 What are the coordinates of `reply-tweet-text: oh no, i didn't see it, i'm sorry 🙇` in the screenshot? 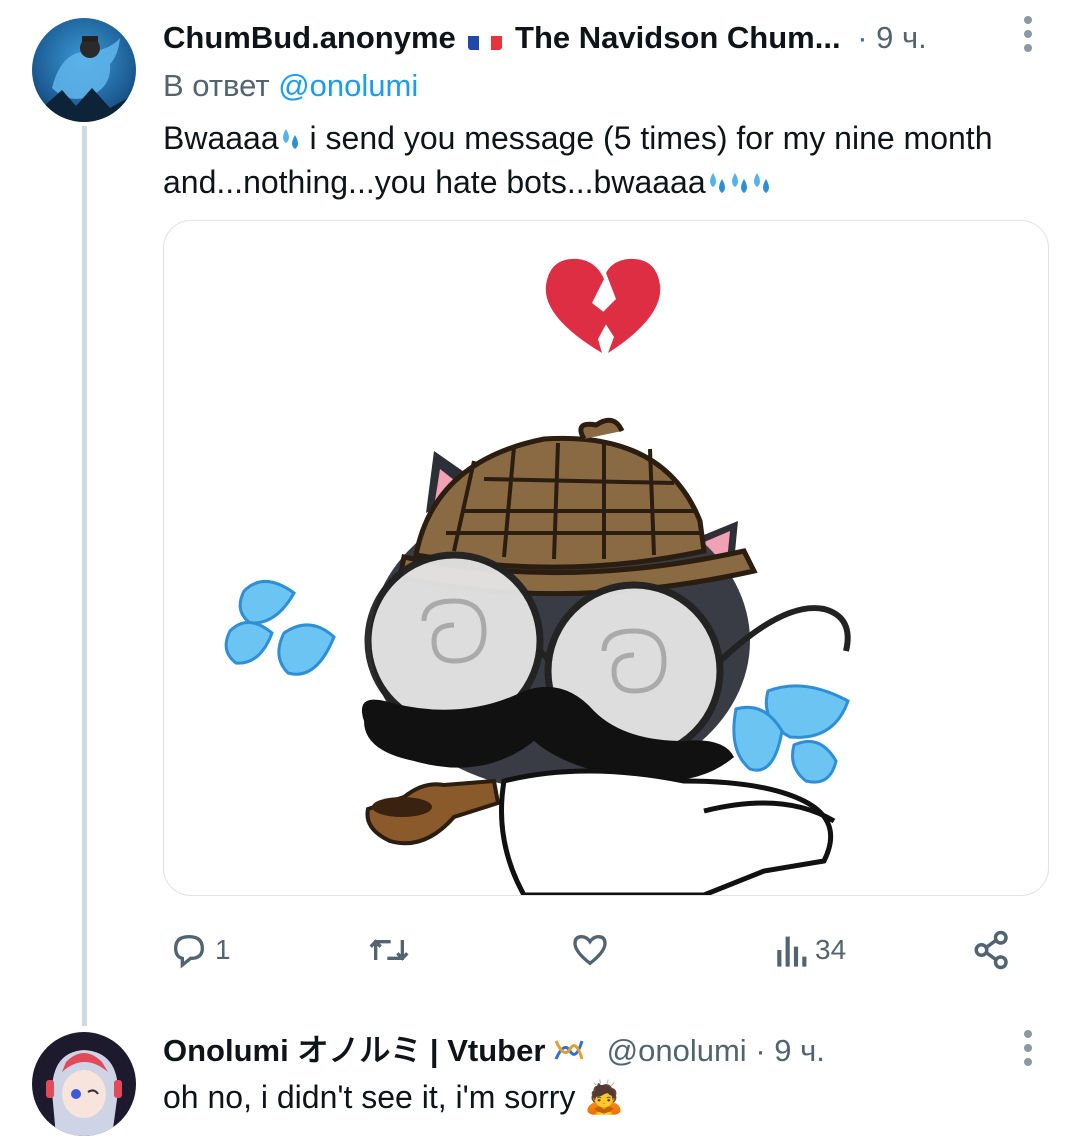 It's located at (394, 1097).